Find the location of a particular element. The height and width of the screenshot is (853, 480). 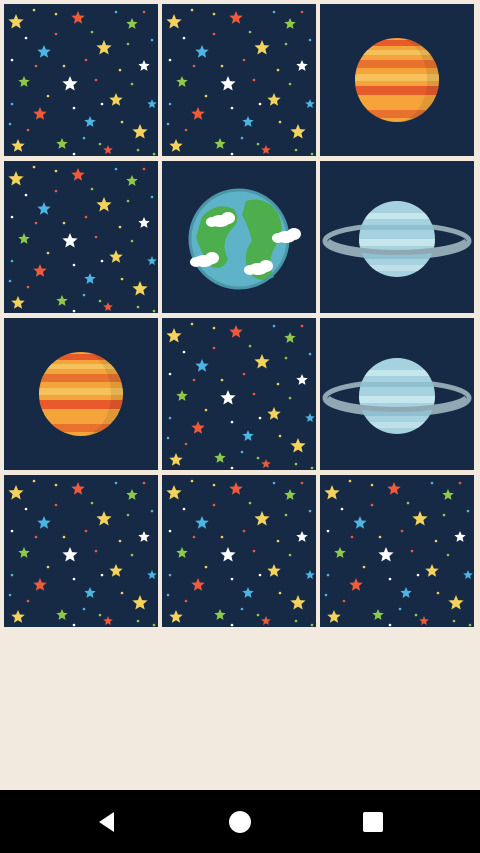

card-r1-c2 is located at coordinates (239, 80).